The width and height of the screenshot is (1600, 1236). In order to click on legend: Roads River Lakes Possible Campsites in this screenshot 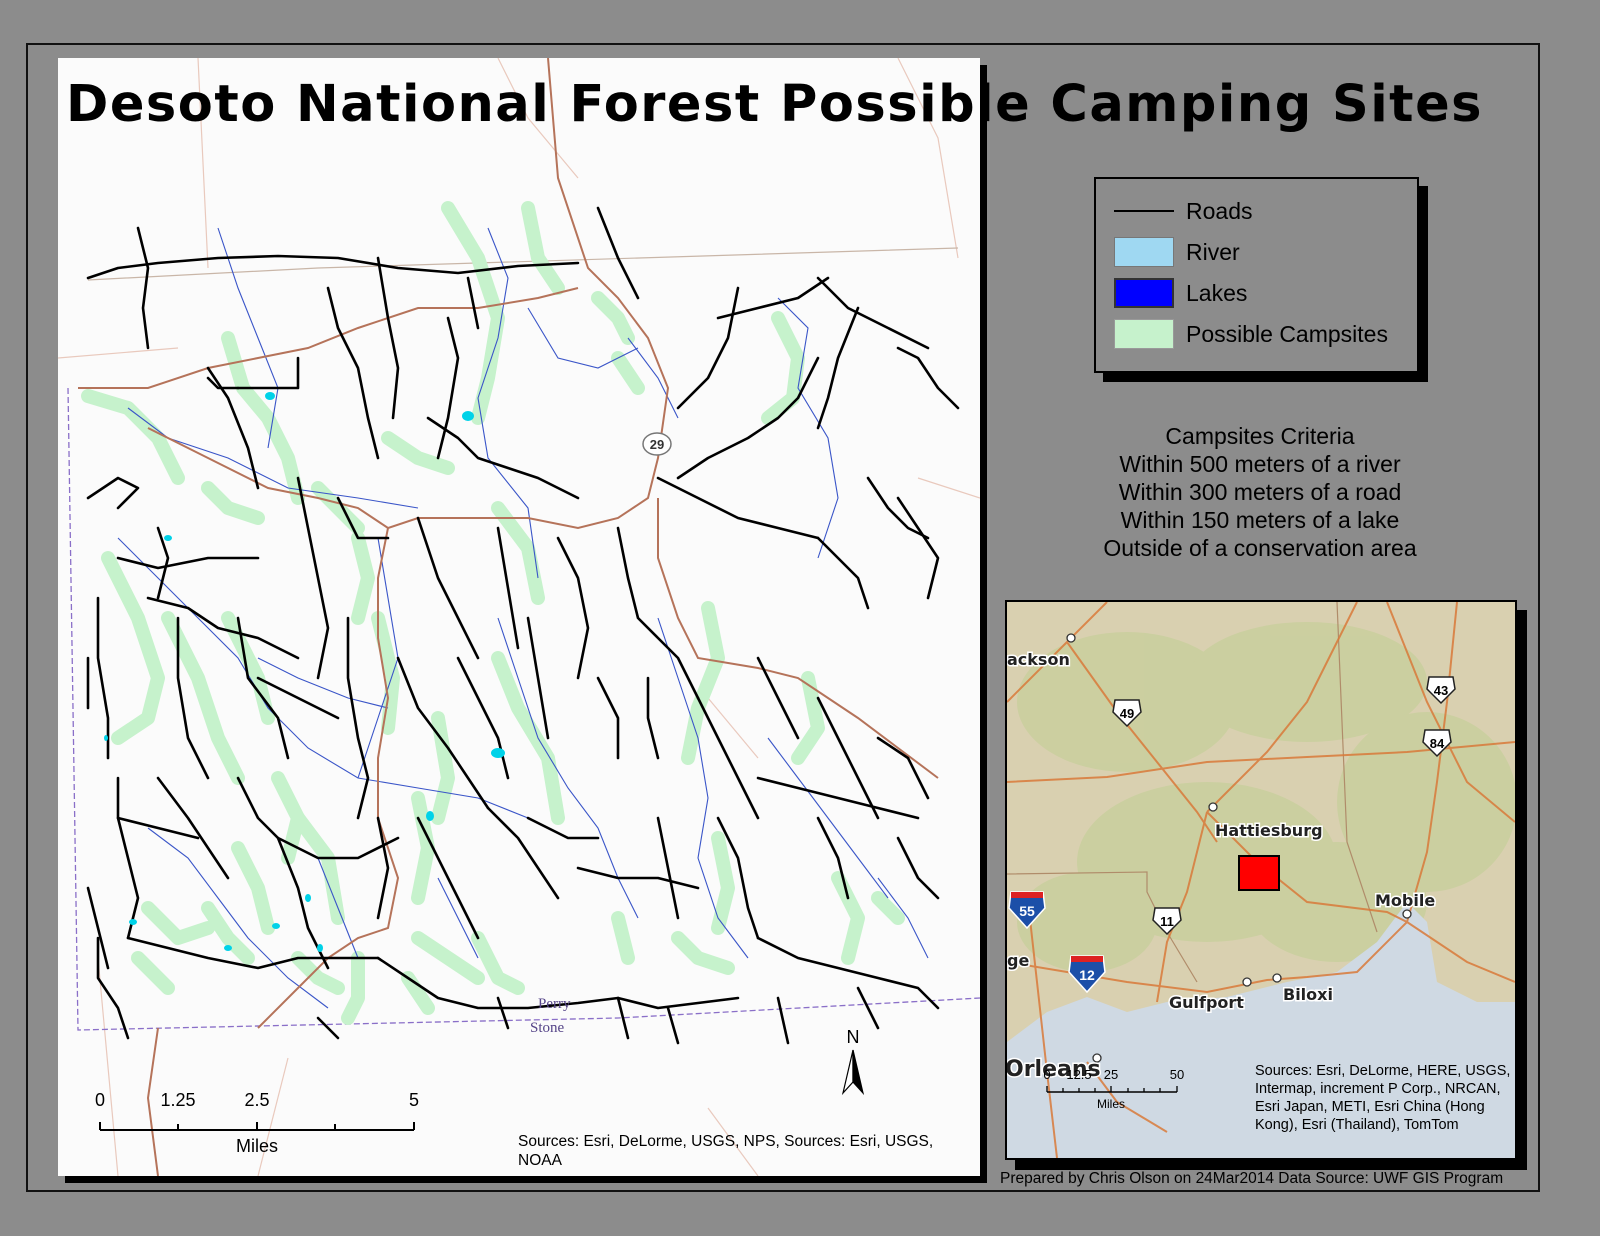, I will do `click(1256, 275)`.